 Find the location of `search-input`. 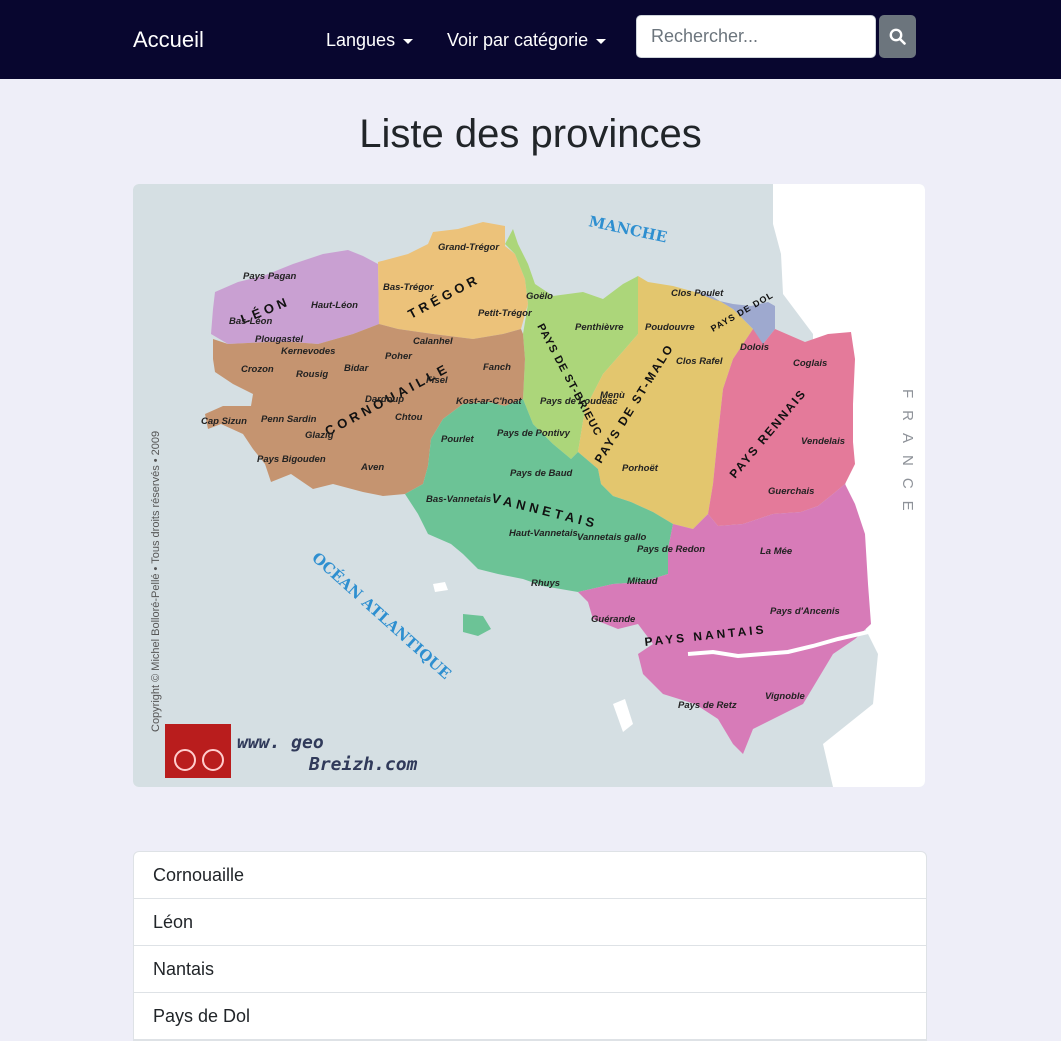

search-input is located at coordinates (756, 36).